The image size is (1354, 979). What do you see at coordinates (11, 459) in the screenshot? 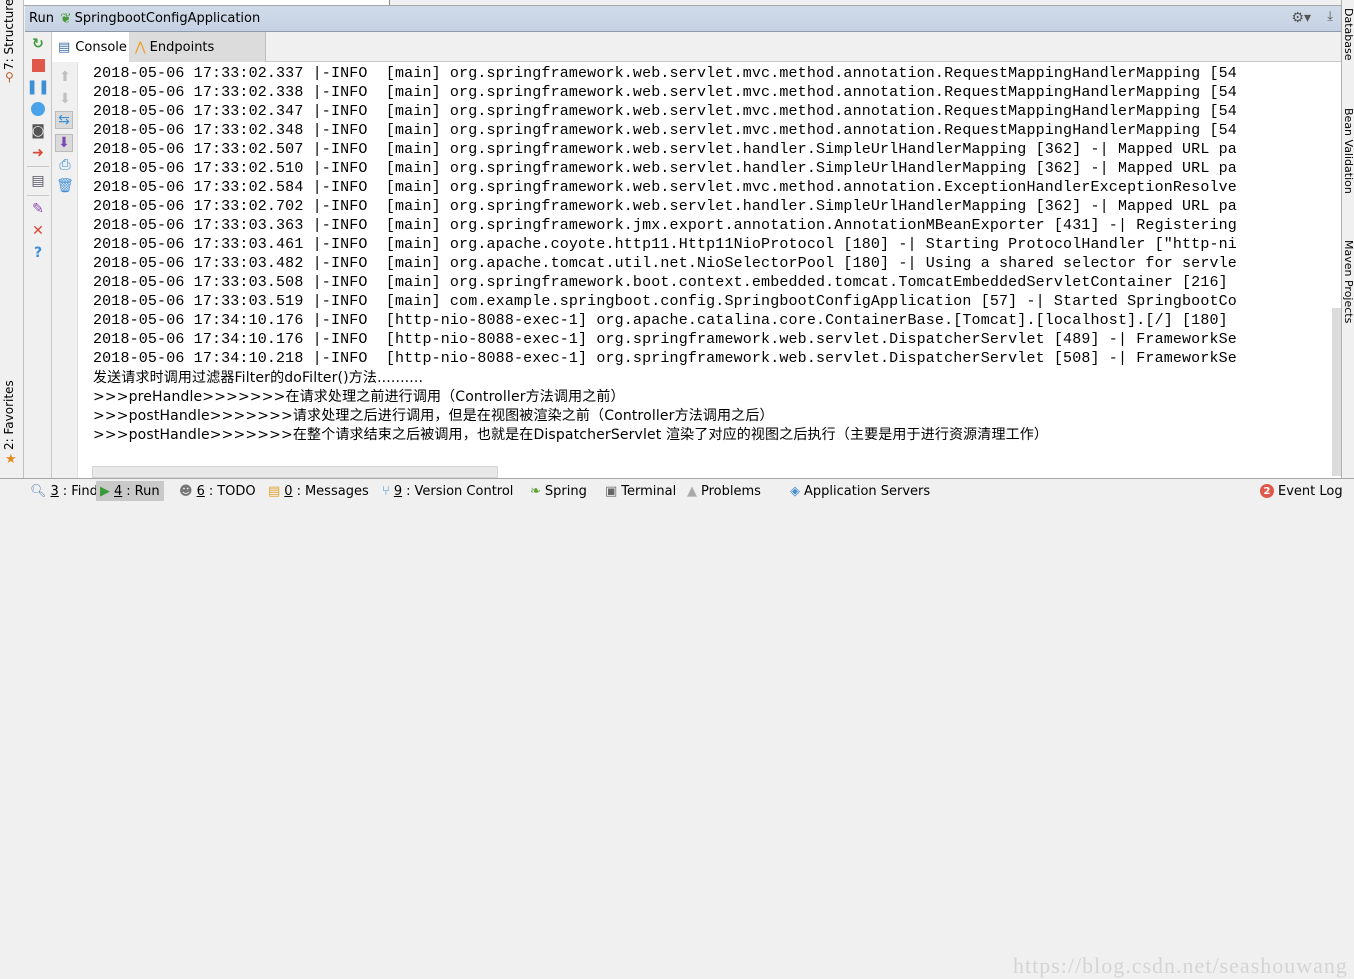
I see `star-icon: ★` at bounding box center [11, 459].